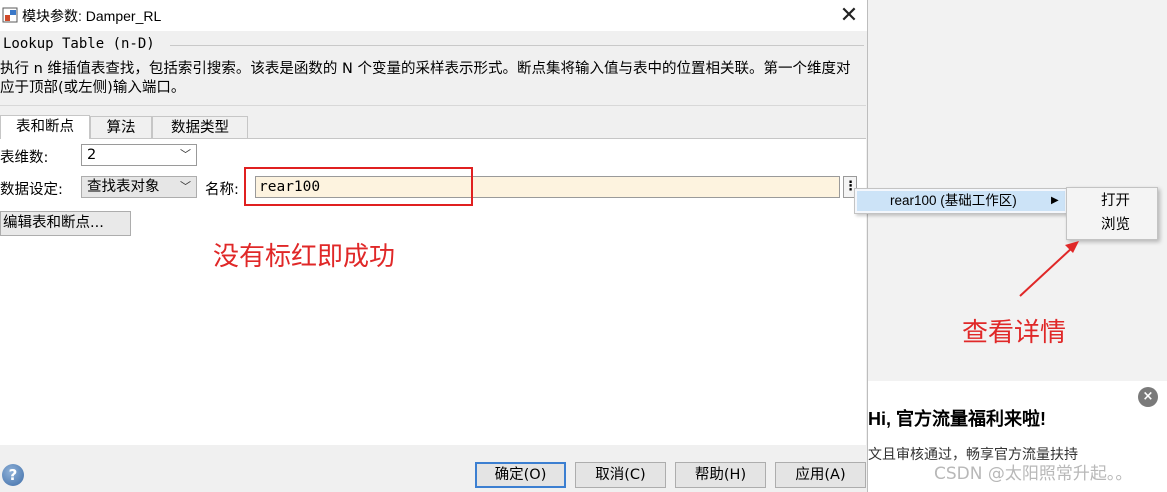  I want to click on menu-item-workspace-variable: rear100 (基础工作区), so click(961, 201).